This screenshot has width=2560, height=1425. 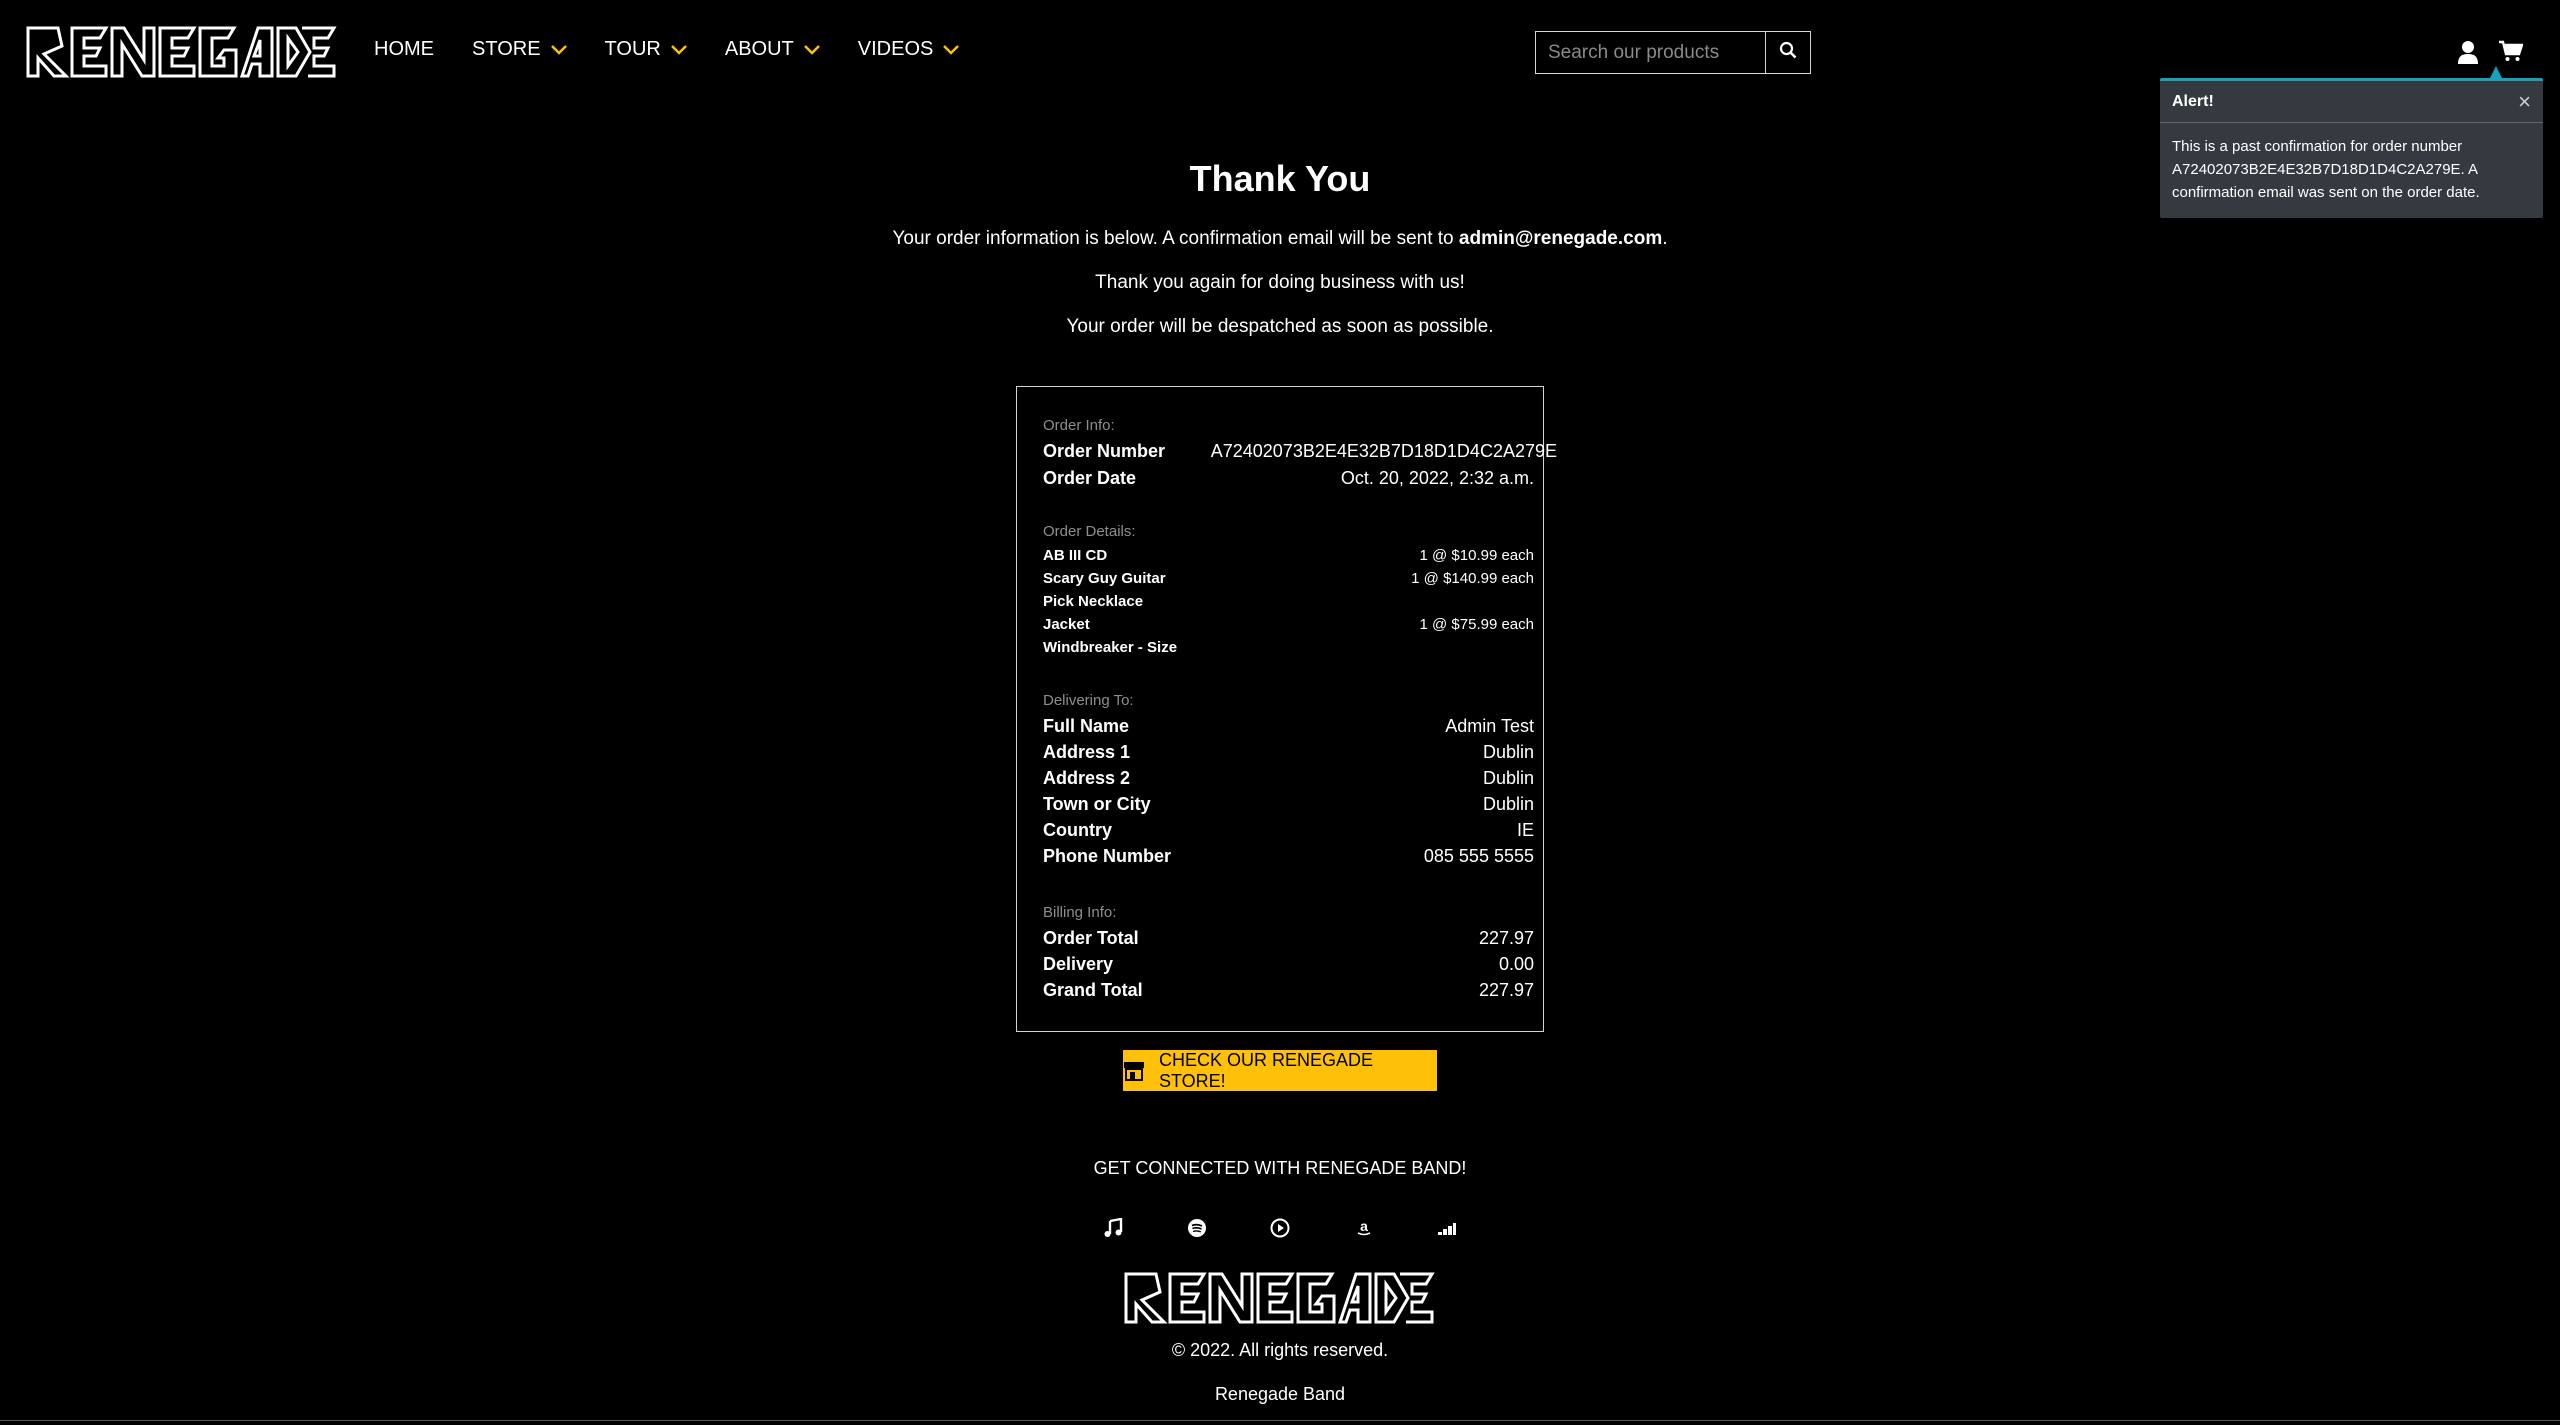 I want to click on search-input, so click(x=1650, y=52).